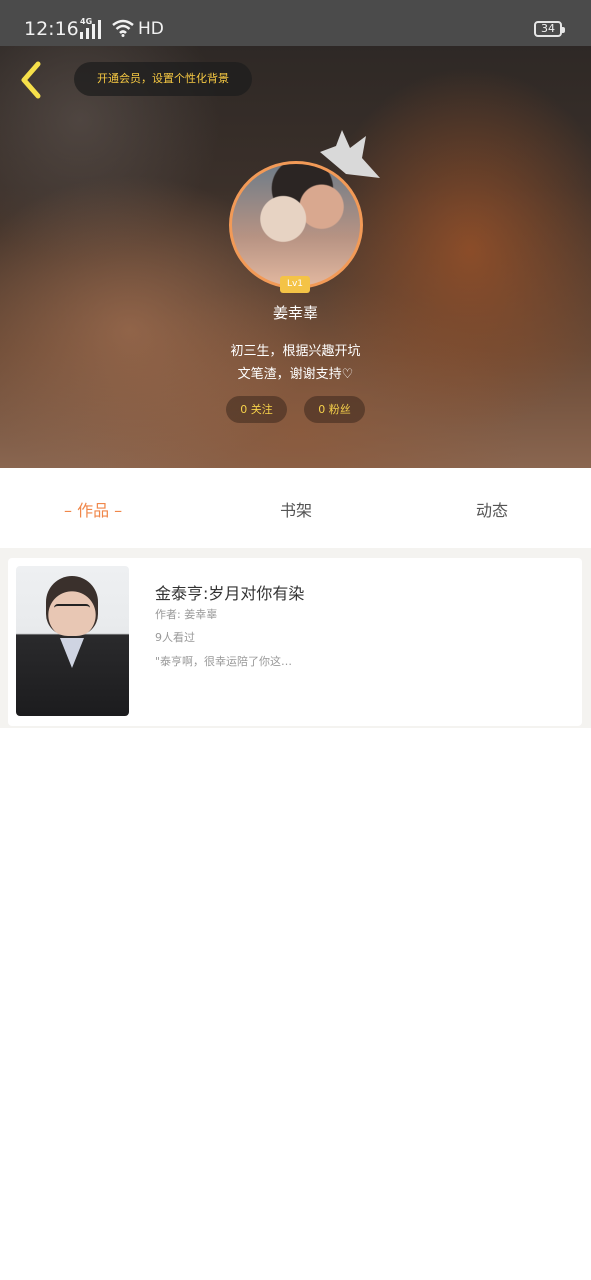  Describe the element at coordinates (295, 23) in the screenshot. I see `status-bar: 12:16 4G HD 34` at that location.